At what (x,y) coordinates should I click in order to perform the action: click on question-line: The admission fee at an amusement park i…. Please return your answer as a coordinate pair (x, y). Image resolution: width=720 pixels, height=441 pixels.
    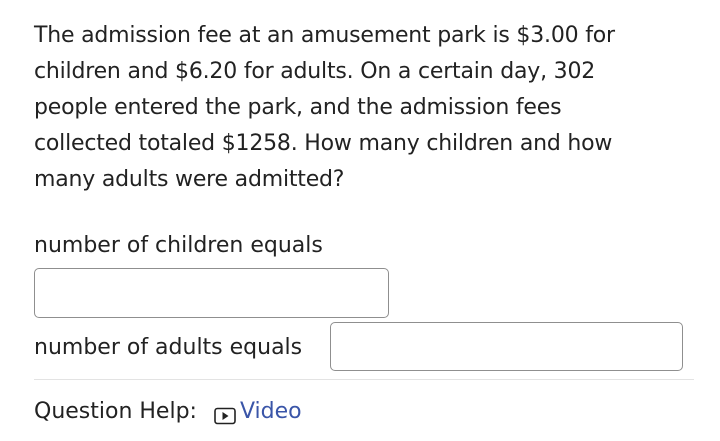
    Looking at the image, I should click on (324, 35).